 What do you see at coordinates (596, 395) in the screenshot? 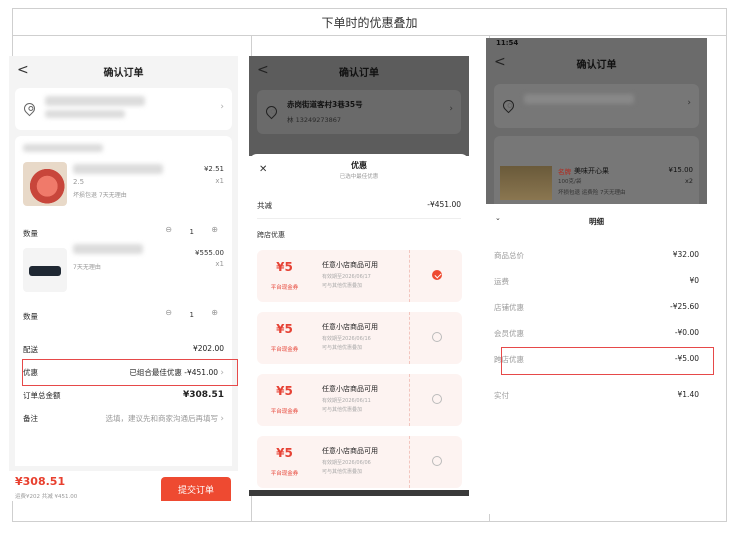
I see `detail-row-paid: 实付 ¥1.40` at bounding box center [596, 395].